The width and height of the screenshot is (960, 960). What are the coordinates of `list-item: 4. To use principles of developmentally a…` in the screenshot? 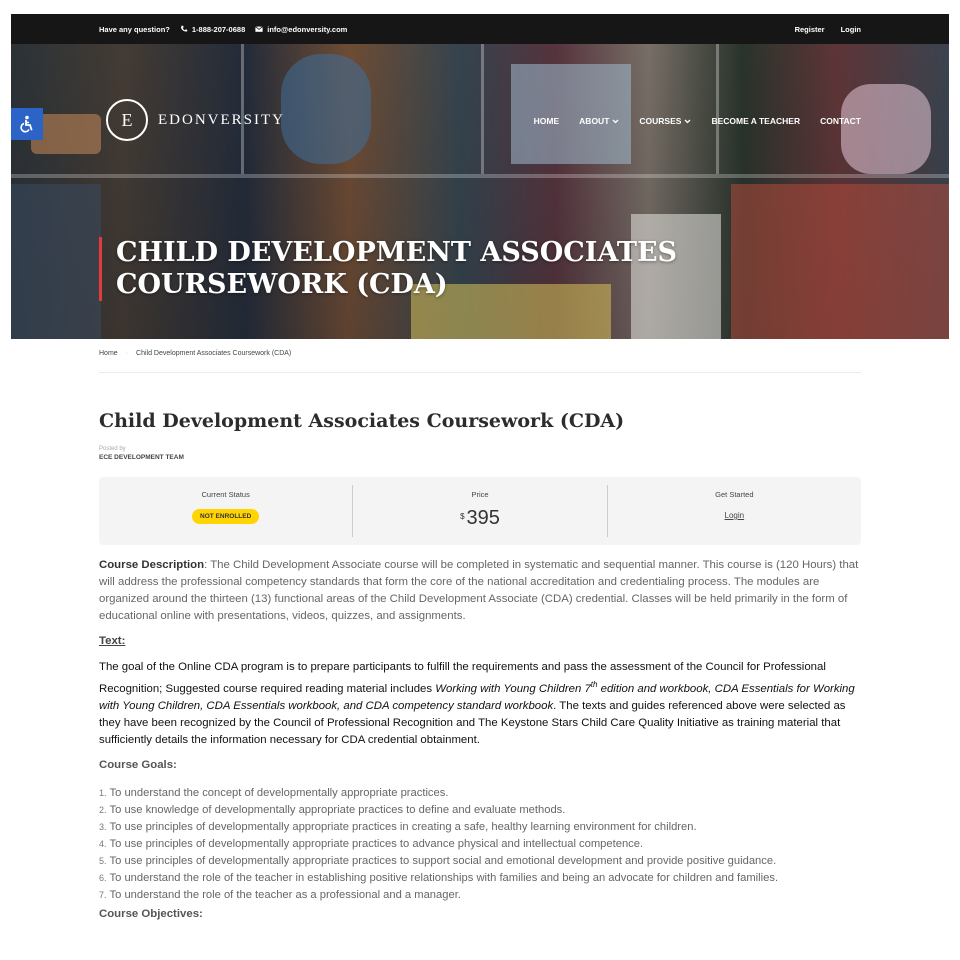 It's located at (480, 844).